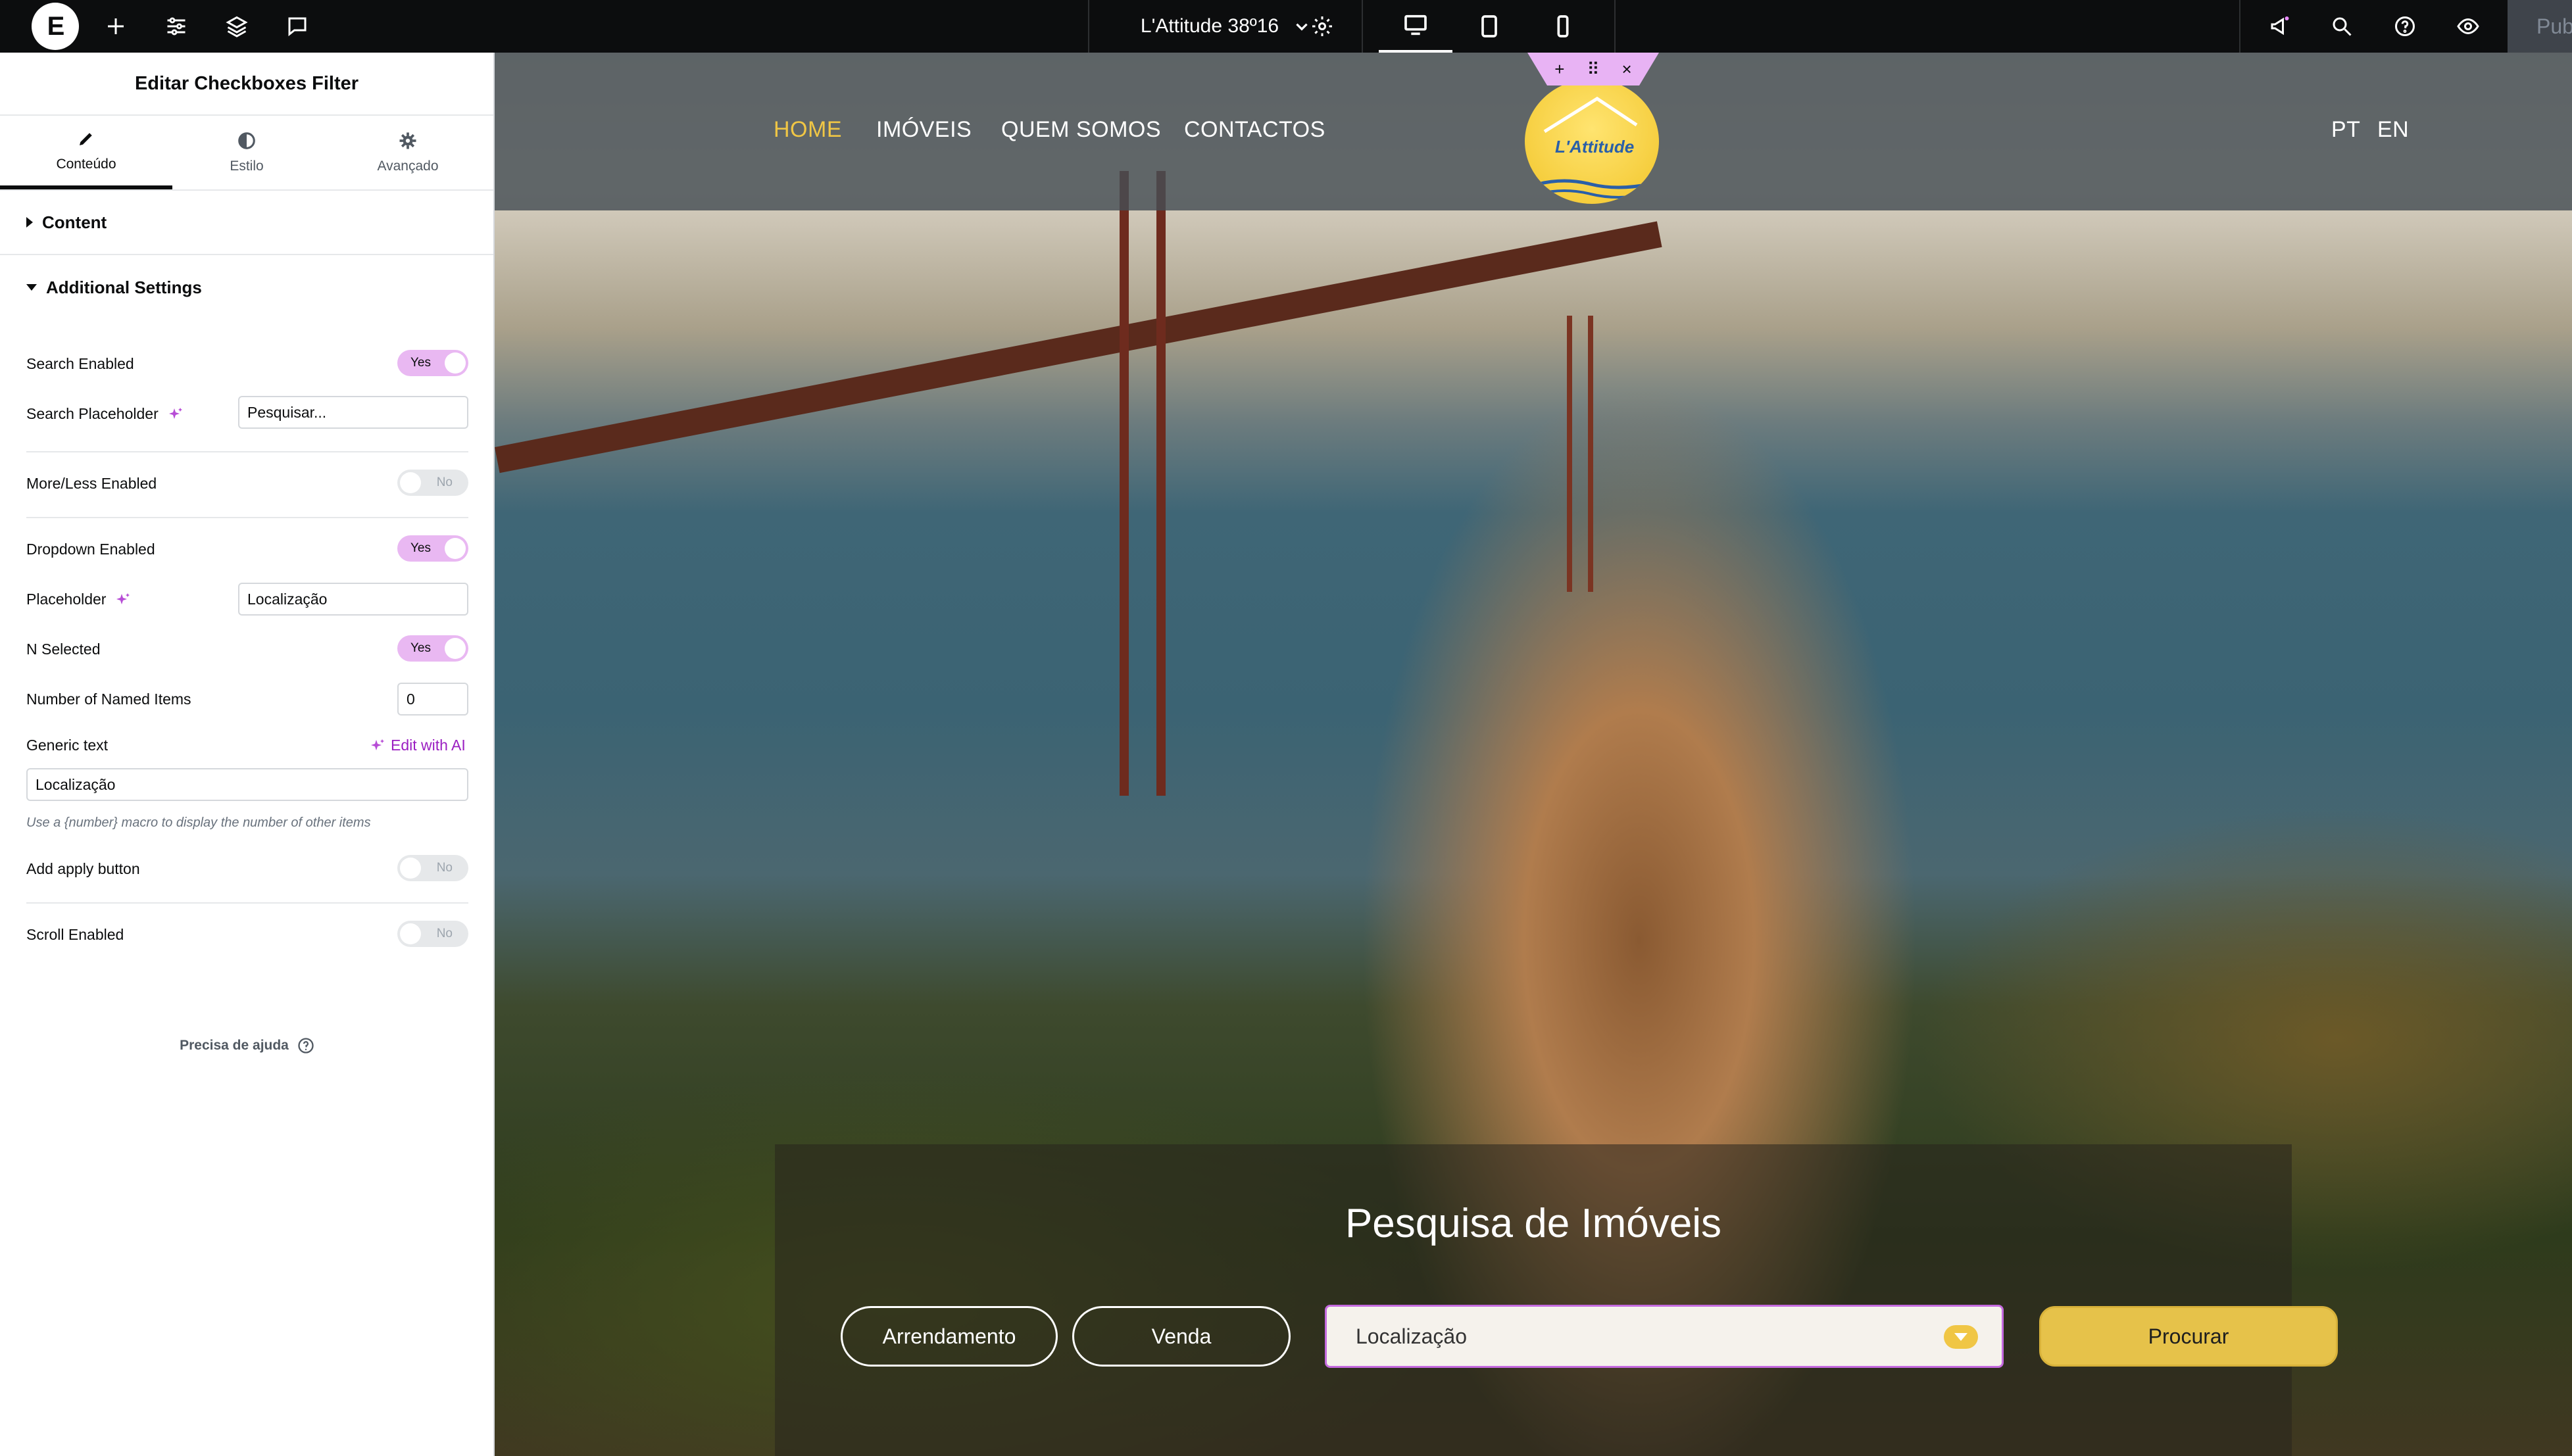 This screenshot has width=2572, height=1456. Describe the element at coordinates (949, 1336) in the screenshot. I see `rent-button: Arrendamento` at that location.